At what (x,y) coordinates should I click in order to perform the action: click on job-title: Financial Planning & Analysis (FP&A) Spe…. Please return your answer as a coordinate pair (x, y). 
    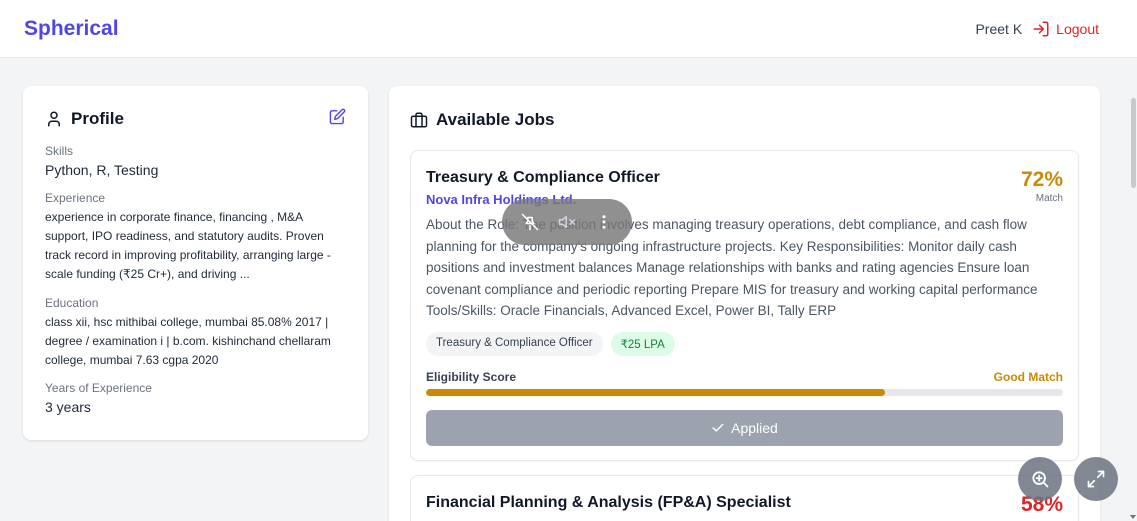
    Looking at the image, I should click on (608, 502).